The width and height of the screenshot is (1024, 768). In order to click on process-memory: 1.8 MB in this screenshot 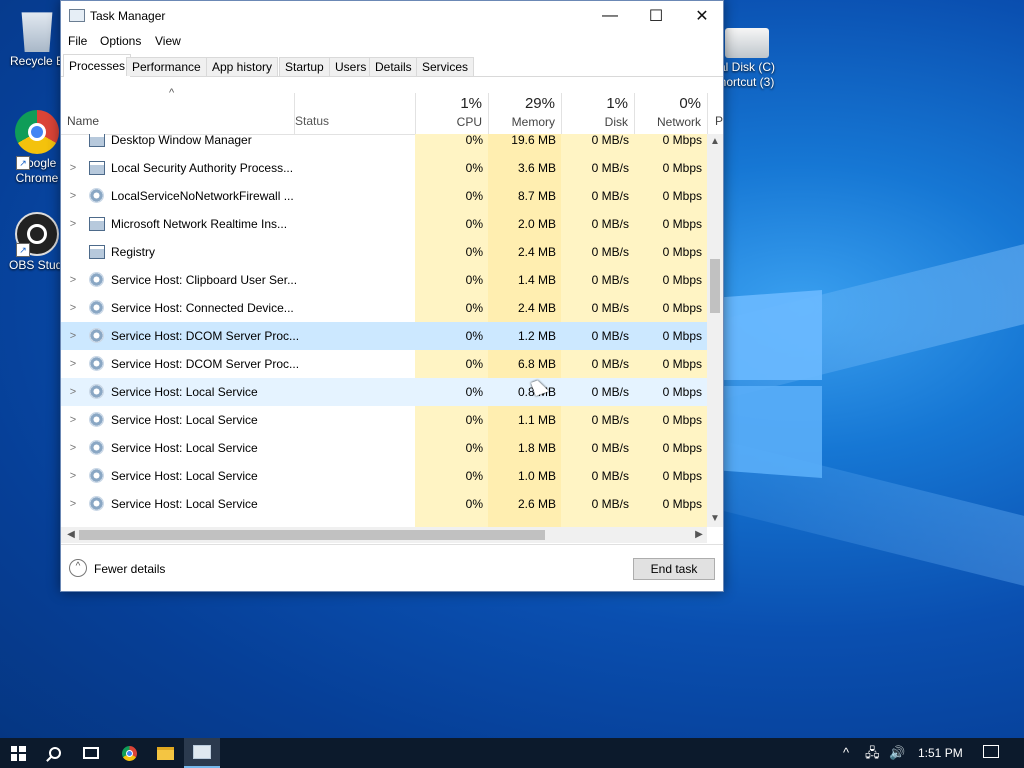, I will do `click(536, 448)`.